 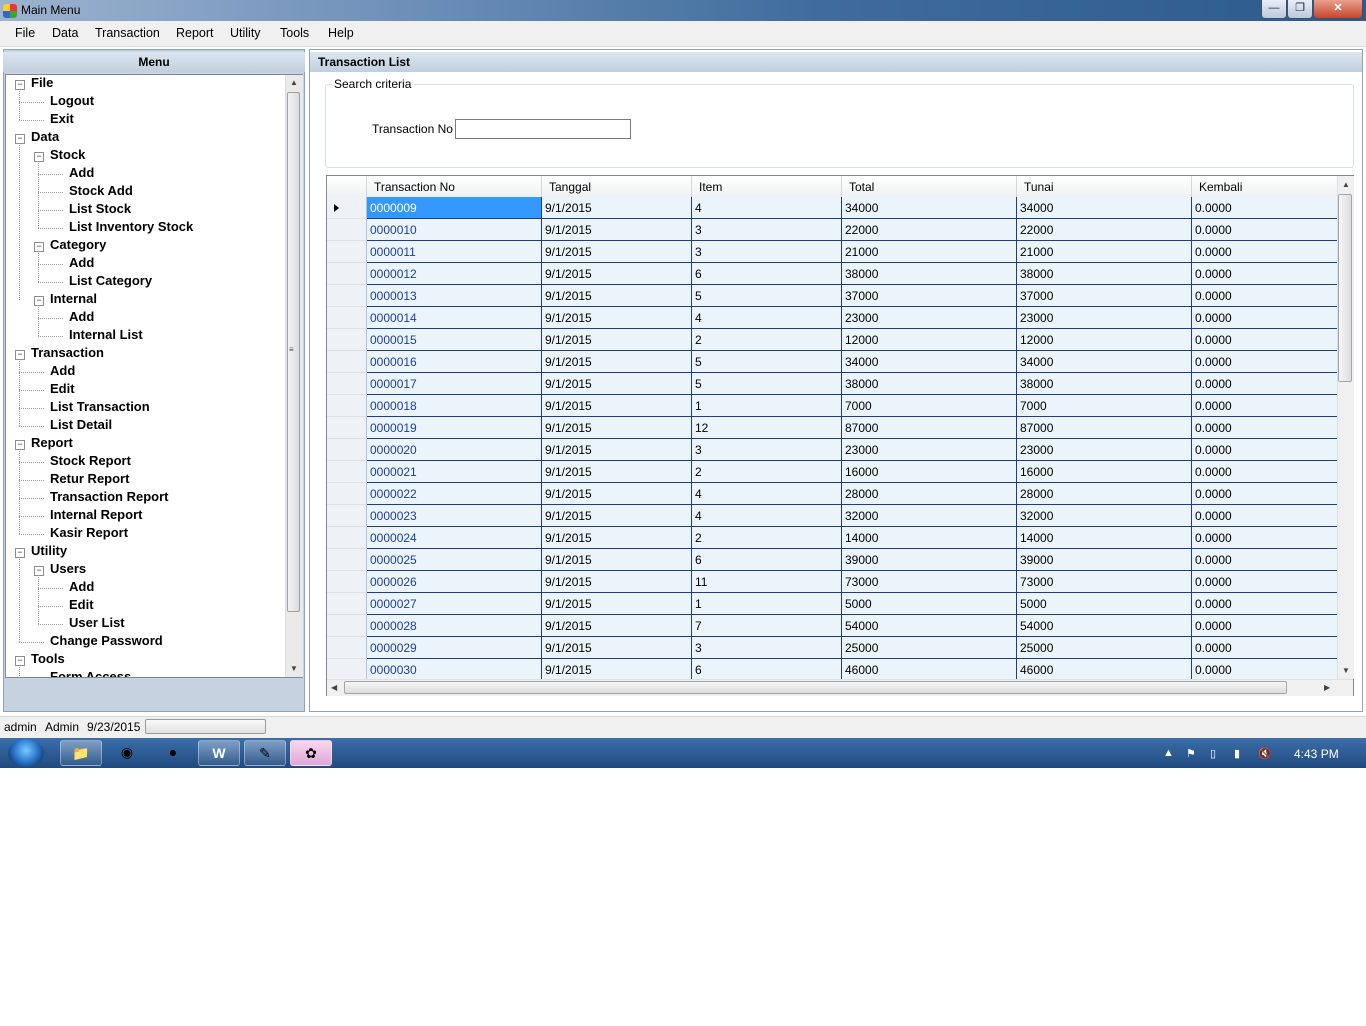 What do you see at coordinates (929, 560) in the screenshot?
I see `cell-total: 39000` at bounding box center [929, 560].